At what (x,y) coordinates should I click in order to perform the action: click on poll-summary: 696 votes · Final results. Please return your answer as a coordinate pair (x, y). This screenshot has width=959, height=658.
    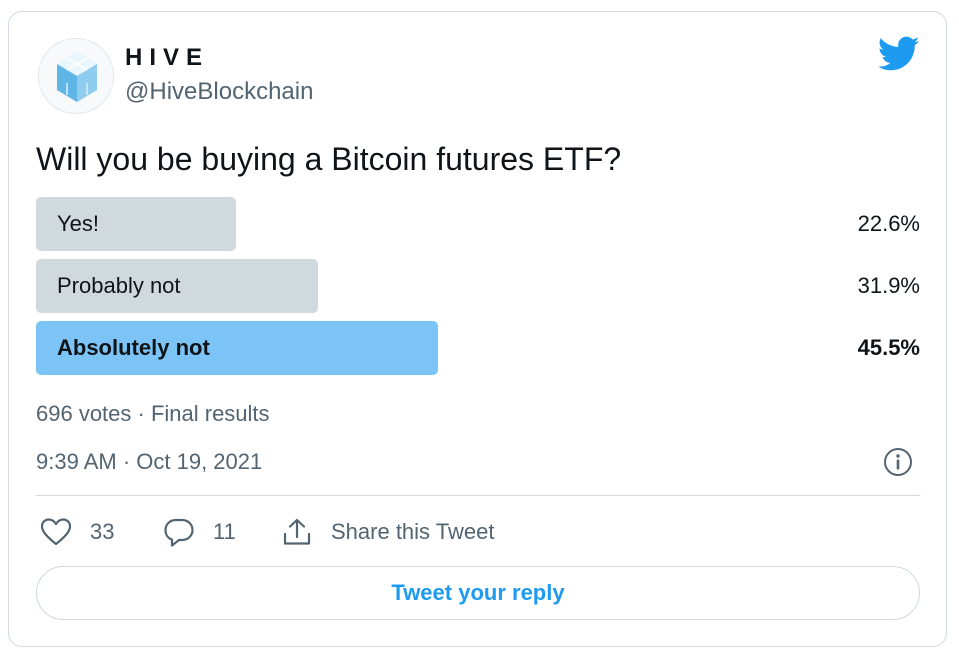
    Looking at the image, I should click on (153, 413).